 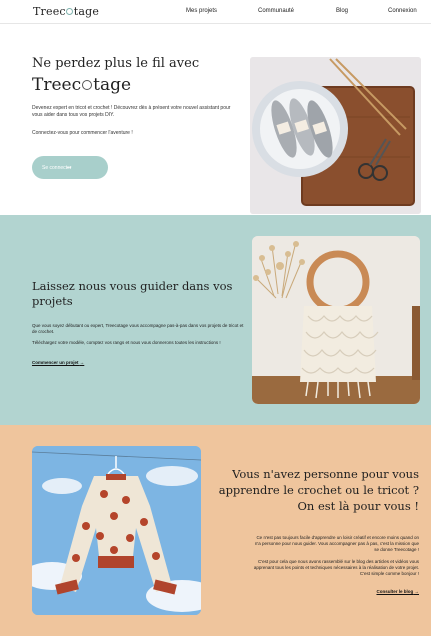 I want to click on macrame-bag-photo, so click(x=336, y=320).